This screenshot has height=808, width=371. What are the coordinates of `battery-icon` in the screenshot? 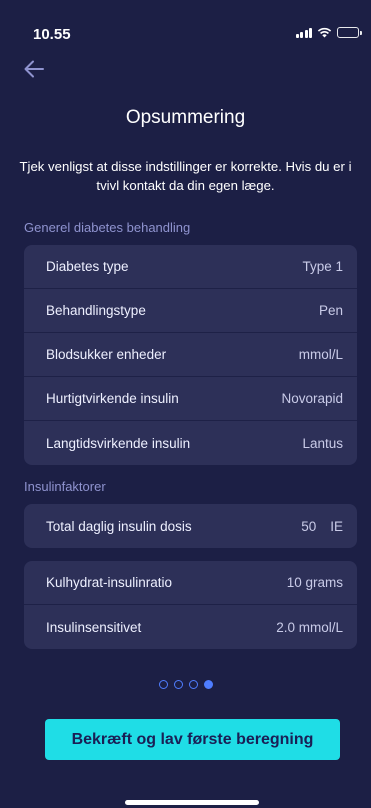 It's located at (349, 32).